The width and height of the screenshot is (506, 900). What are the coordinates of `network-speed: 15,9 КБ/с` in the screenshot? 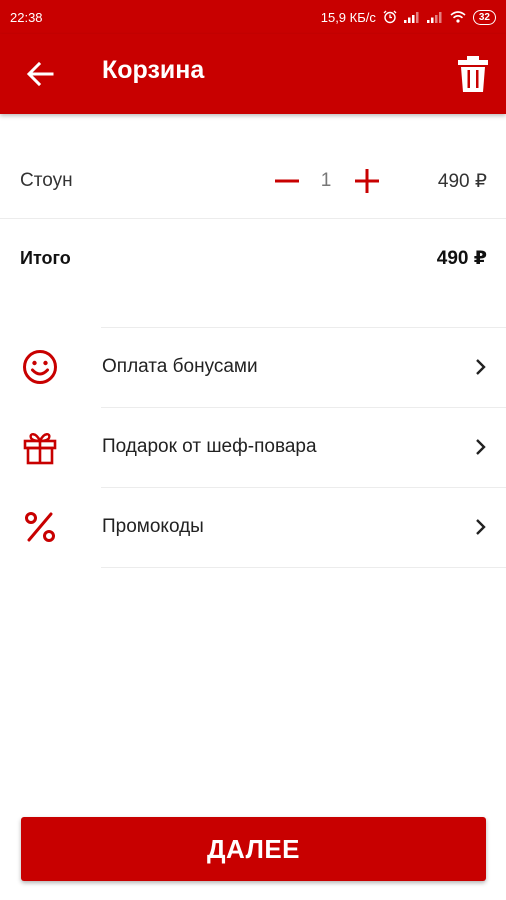 It's located at (348, 17).